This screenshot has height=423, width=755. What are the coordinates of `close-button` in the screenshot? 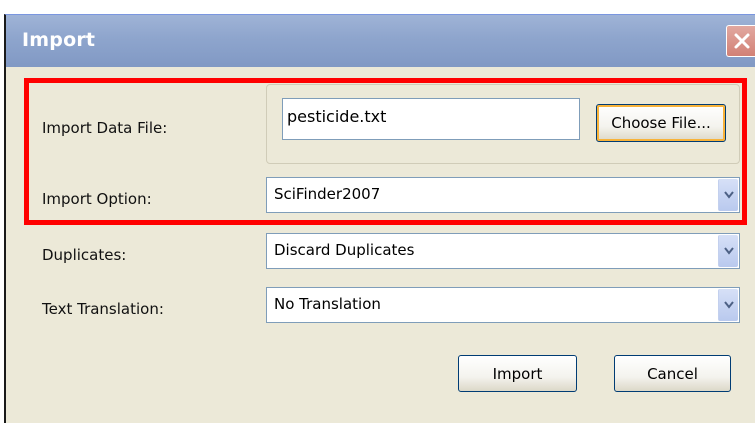 It's located at (740, 41).